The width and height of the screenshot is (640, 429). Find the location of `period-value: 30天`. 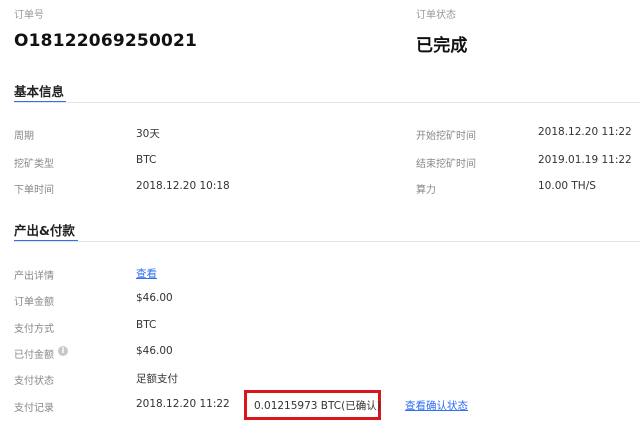

period-value: 30天 is located at coordinates (148, 134).